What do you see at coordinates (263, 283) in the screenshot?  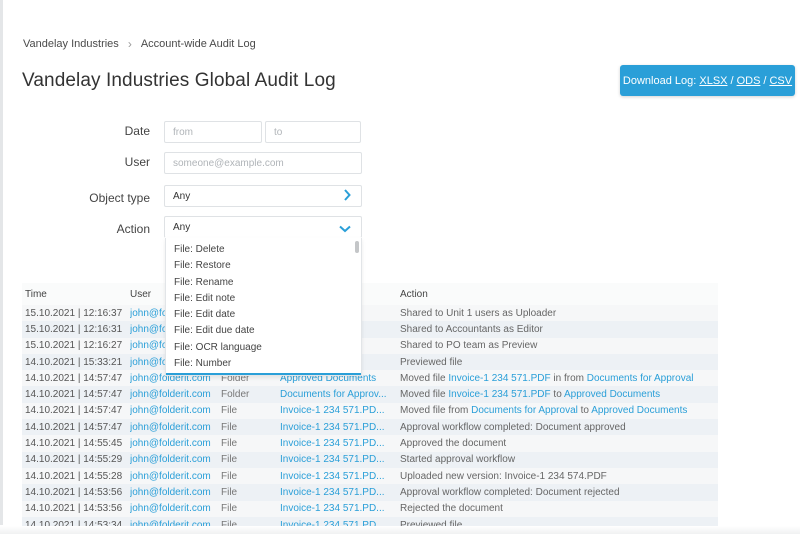 I see `dropdown-option: File: Rename` at bounding box center [263, 283].